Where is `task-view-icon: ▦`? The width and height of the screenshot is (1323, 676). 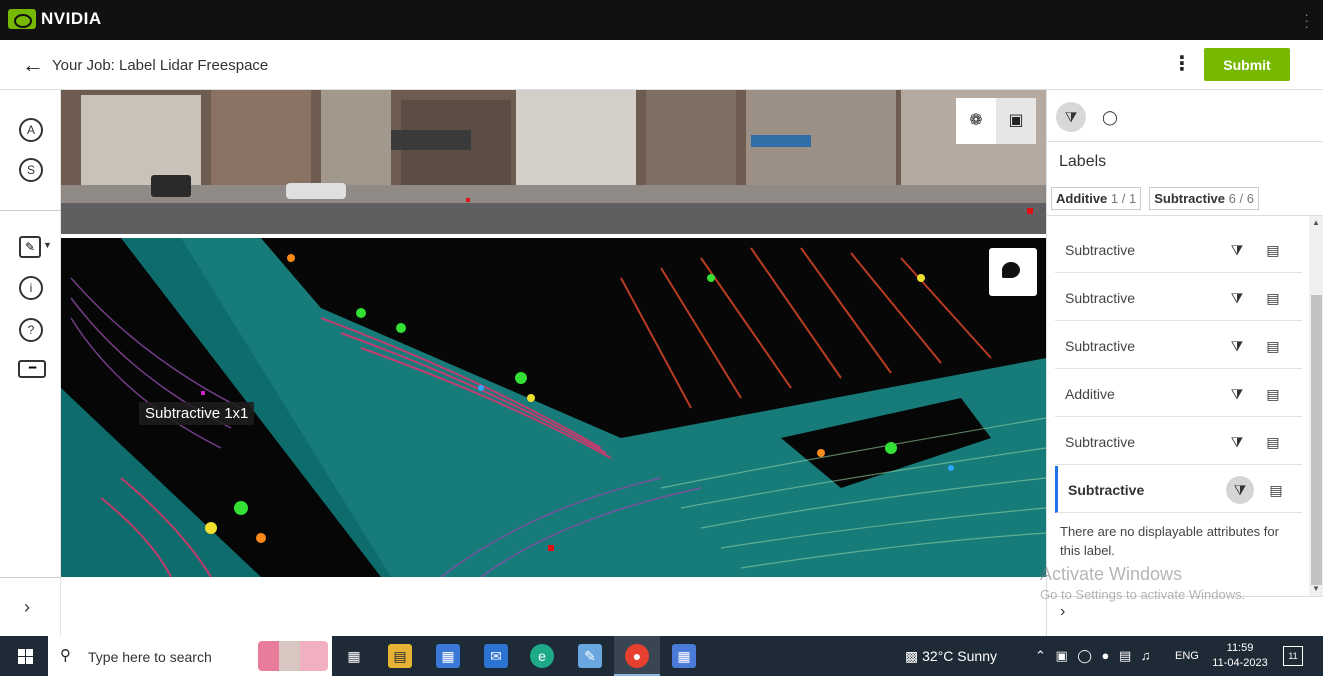
task-view-icon: ▦ is located at coordinates (354, 656).